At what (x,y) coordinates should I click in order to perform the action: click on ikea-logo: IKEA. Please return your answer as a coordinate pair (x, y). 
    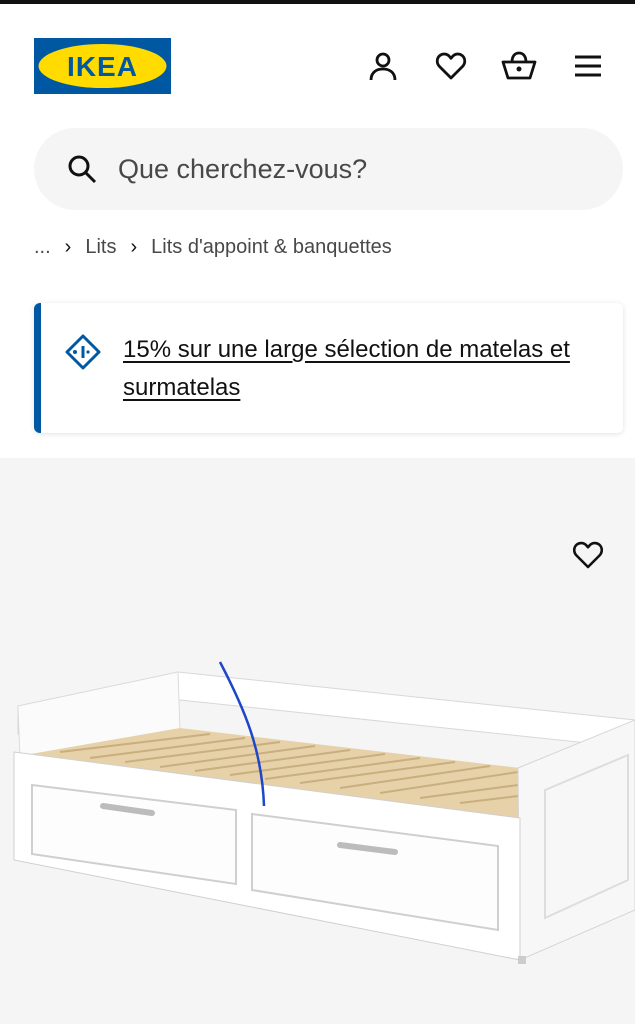
    Looking at the image, I should click on (102, 66).